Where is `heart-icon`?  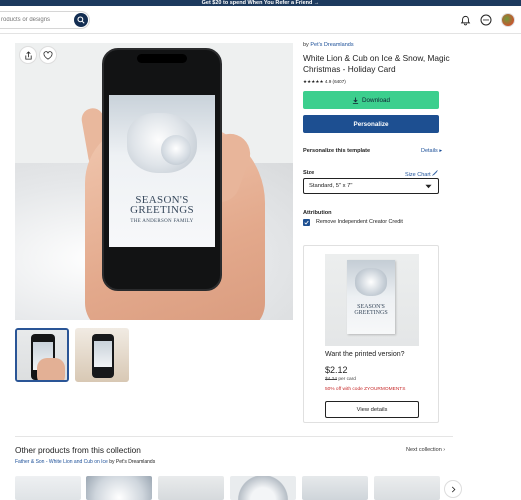 heart-icon is located at coordinates (48, 55).